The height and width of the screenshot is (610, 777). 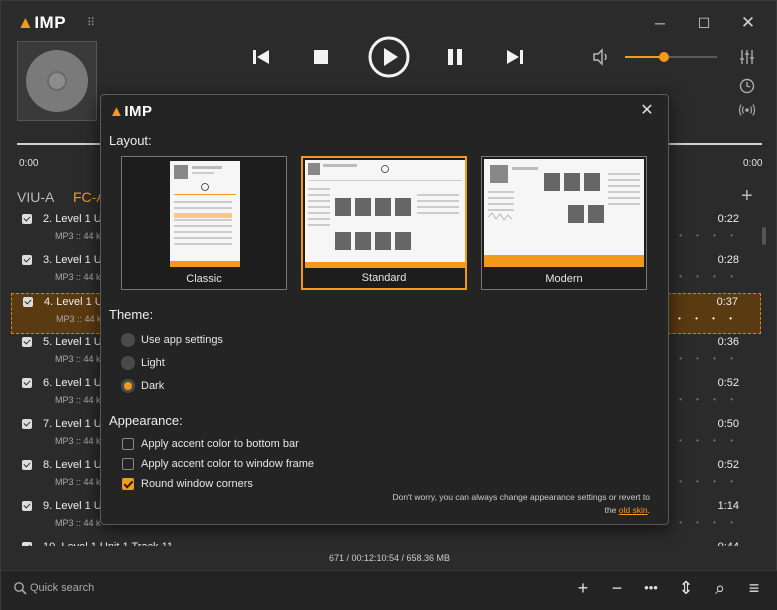 I want to click on previous-track-button, so click(x=261, y=57).